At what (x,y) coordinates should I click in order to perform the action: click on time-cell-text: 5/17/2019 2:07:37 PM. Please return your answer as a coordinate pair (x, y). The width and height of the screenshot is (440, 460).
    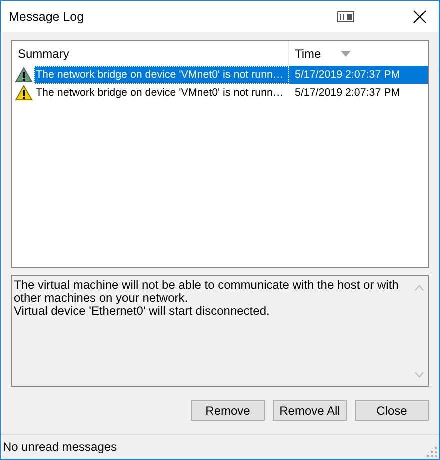
    Looking at the image, I should click on (348, 93).